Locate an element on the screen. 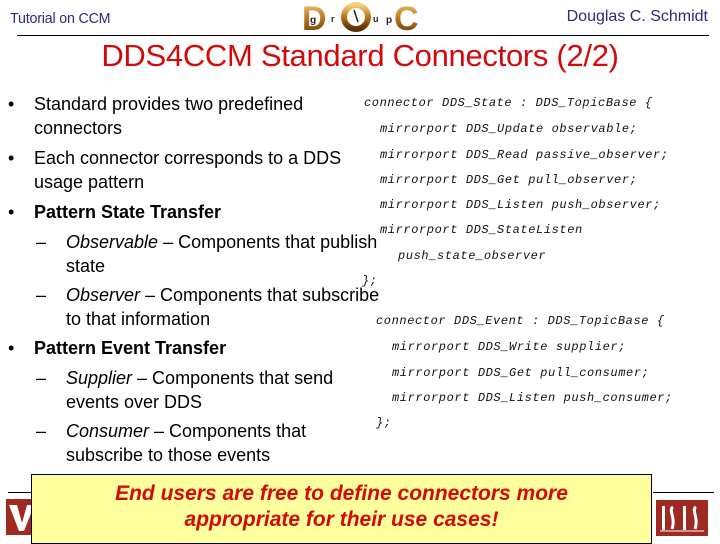 Image resolution: width=720 pixels, height=544 pixels. bullet-text: Pattern Event Transfer is located at coordinates (130, 348).